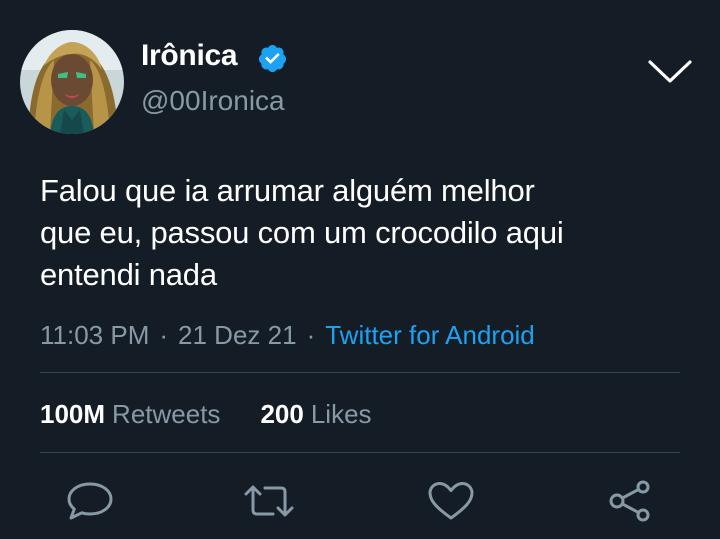 The image size is (720, 539). Describe the element at coordinates (272, 58) in the screenshot. I see `verified-badge-icon` at that location.